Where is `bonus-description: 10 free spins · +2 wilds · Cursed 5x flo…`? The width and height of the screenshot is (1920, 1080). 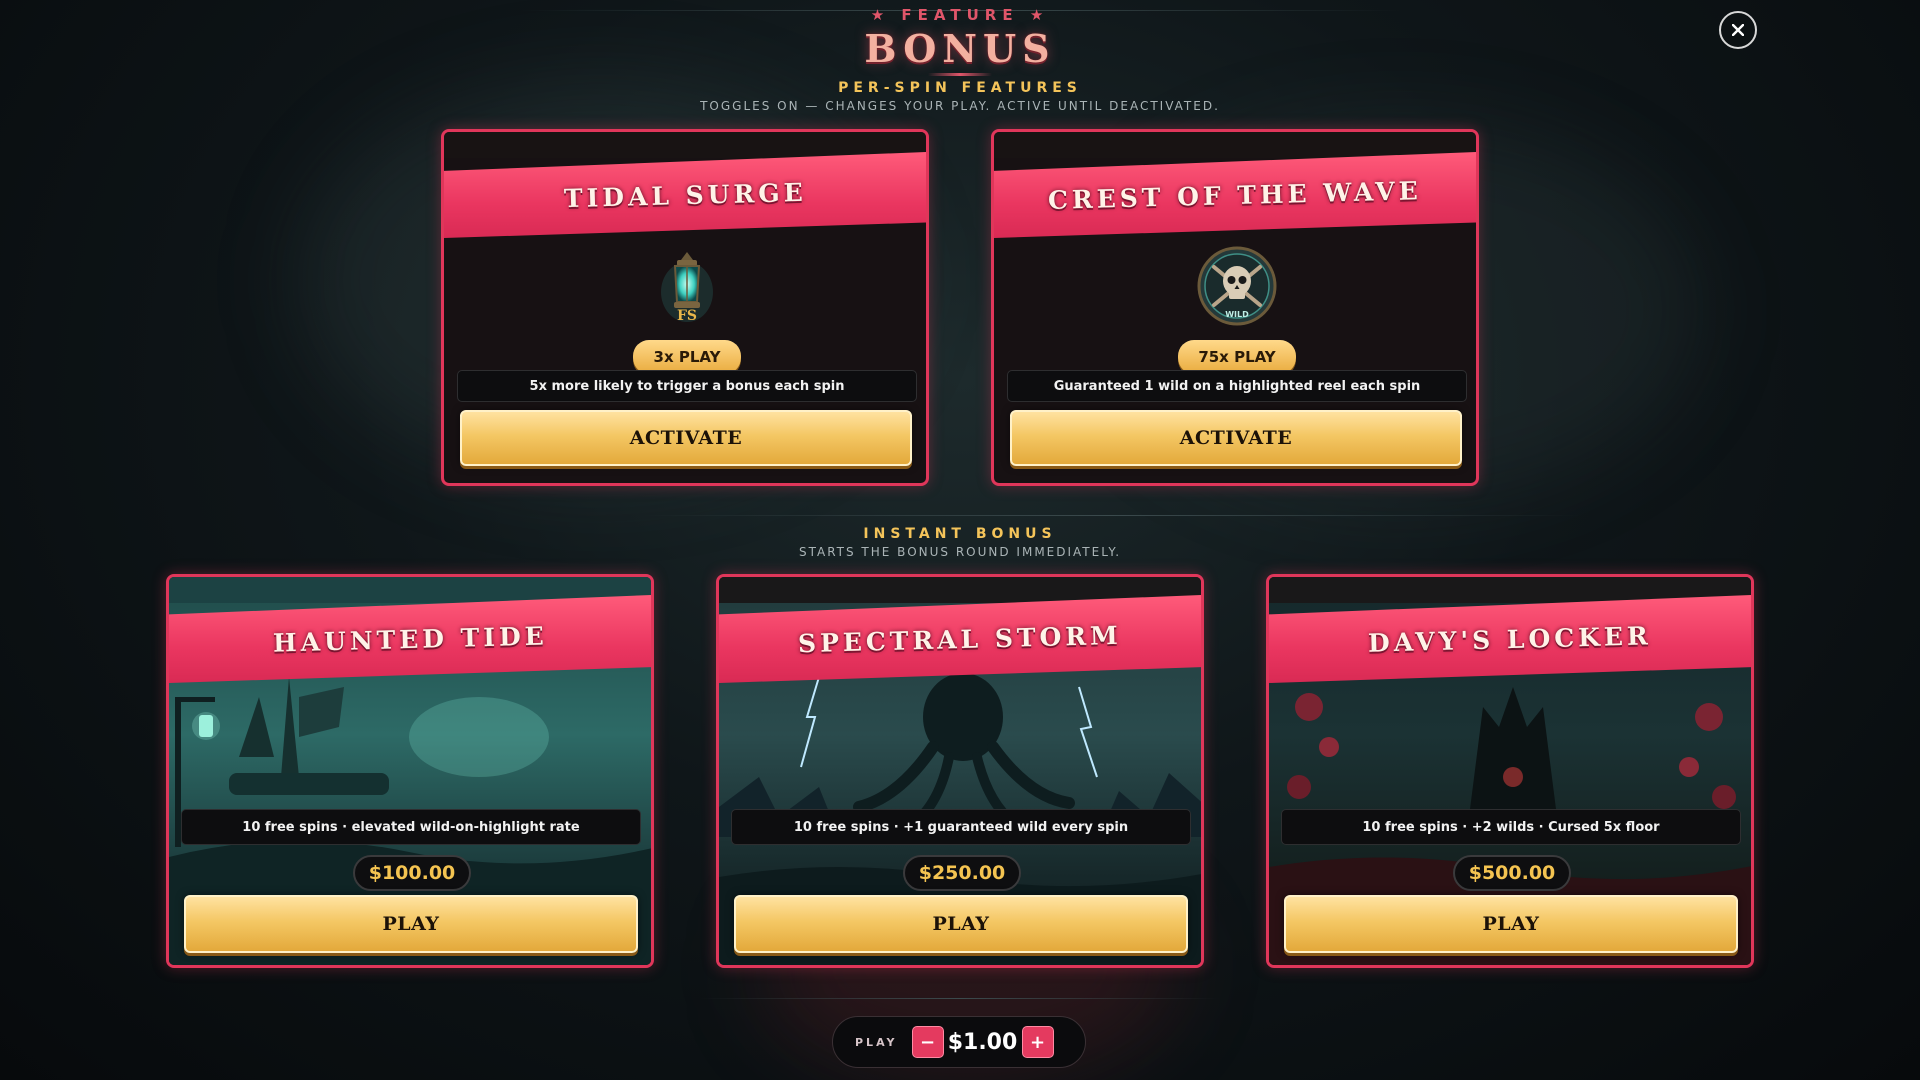
bonus-description: 10 free spins · +2 wilds · Cursed 5x flo… is located at coordinates (1511, 827).